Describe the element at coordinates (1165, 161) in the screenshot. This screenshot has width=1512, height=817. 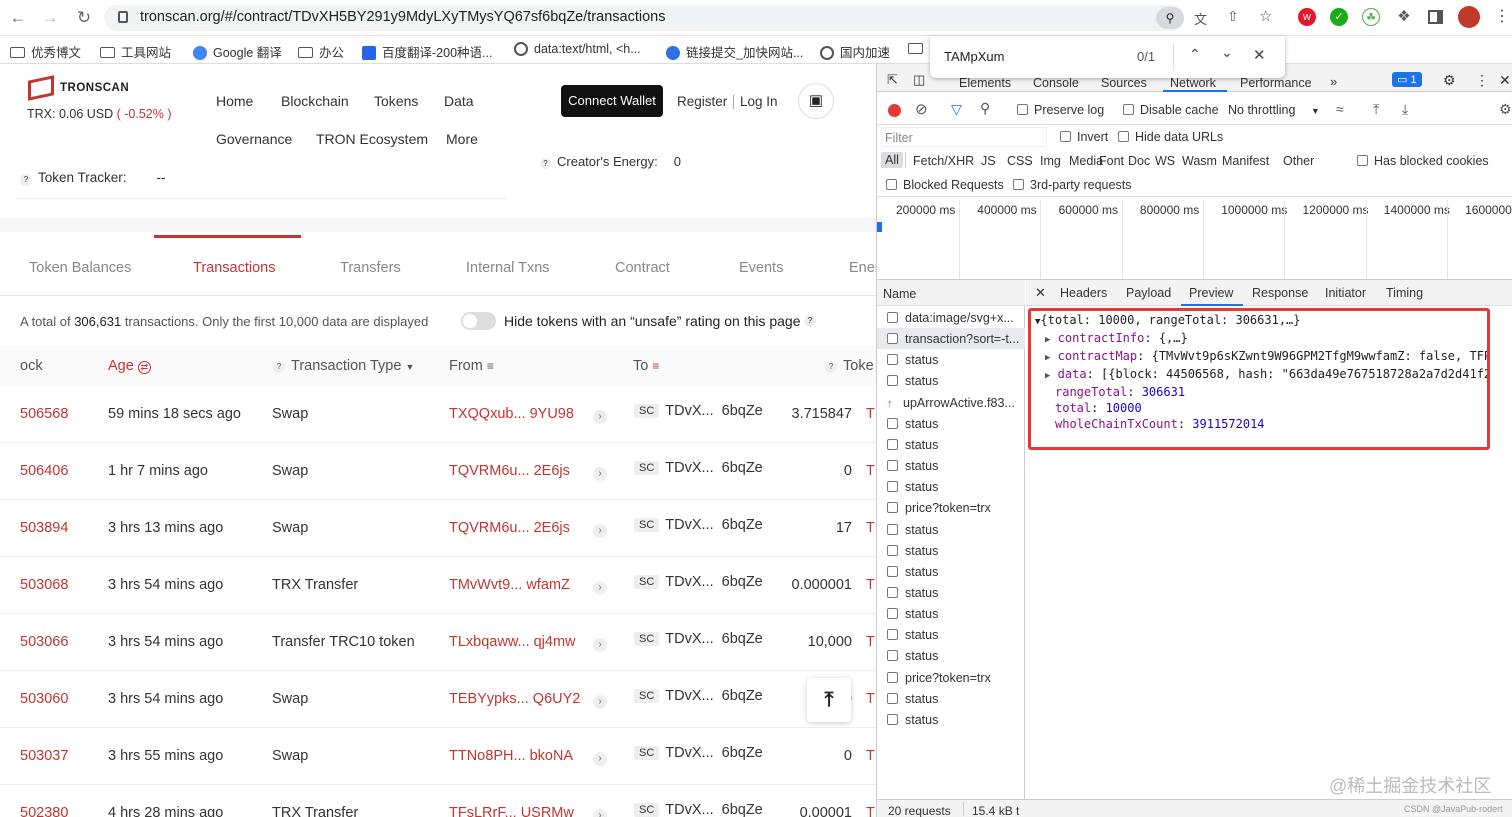
I see `filter-type-ws: WS` at that location.